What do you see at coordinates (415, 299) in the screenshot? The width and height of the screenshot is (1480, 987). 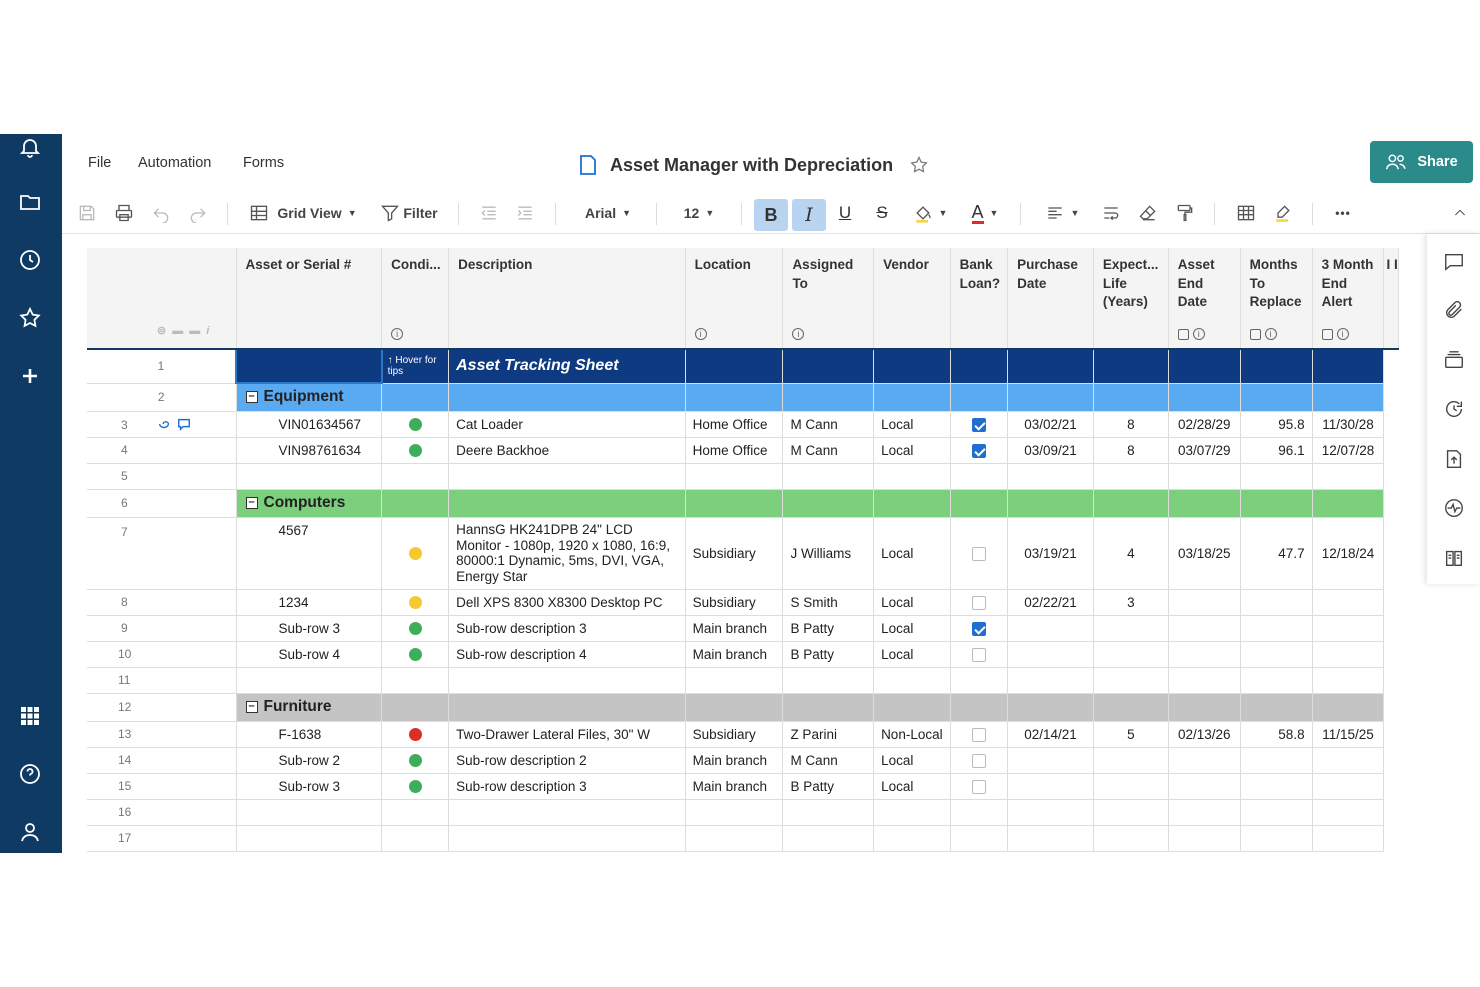 I see `col-condition: Condi... i` at bounding box center [415, 299].